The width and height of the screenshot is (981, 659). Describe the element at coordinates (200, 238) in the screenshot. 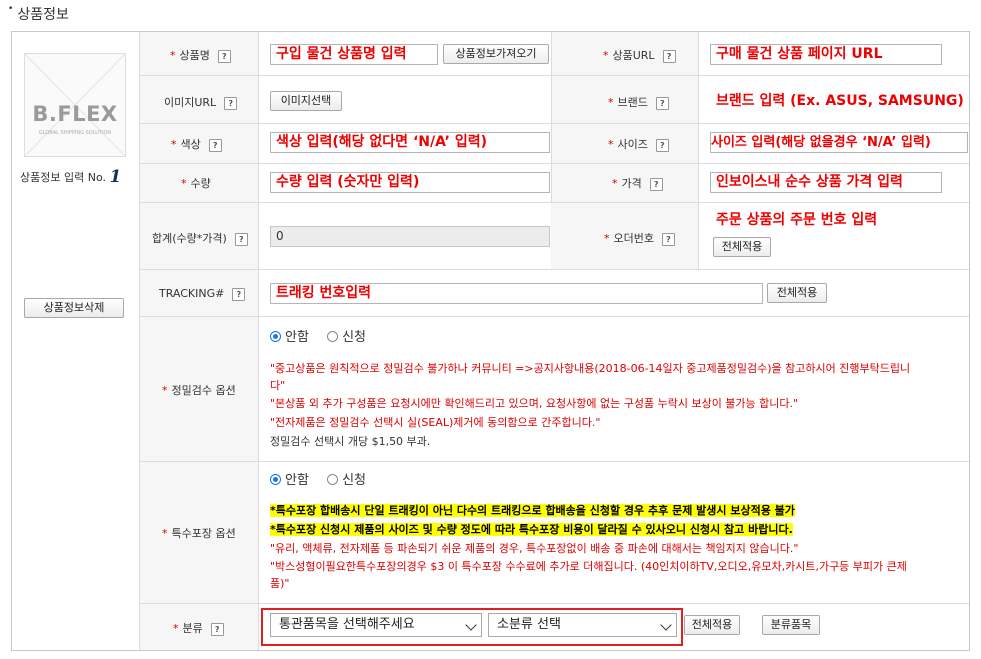

I see `total-label: 합계(수량*가격)?` at that location.